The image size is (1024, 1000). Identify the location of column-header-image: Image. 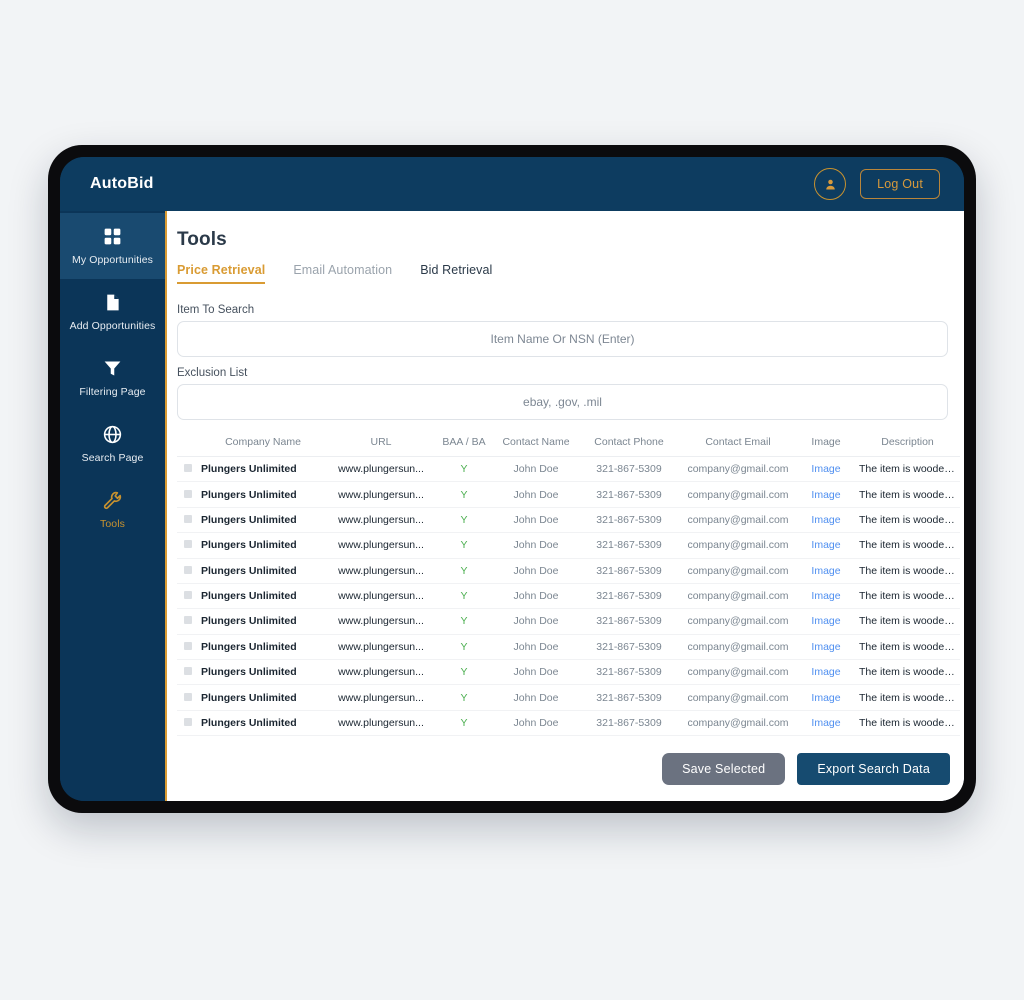
(826, 443).